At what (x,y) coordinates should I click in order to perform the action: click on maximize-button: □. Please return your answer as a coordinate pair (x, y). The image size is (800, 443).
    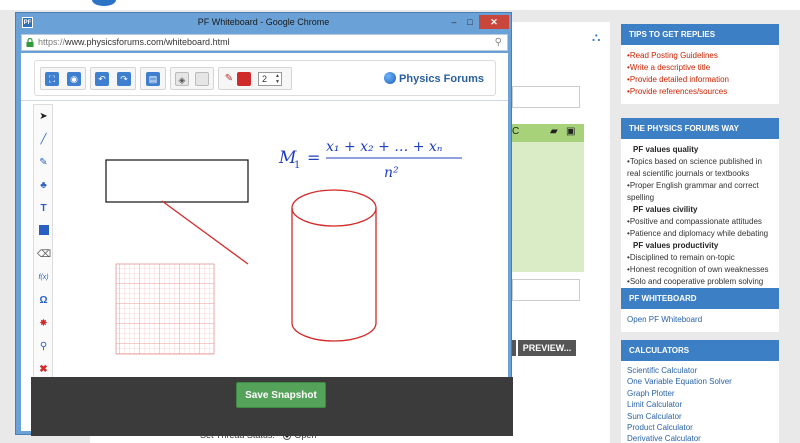
    Looking at the image, I should click on (470, 22).